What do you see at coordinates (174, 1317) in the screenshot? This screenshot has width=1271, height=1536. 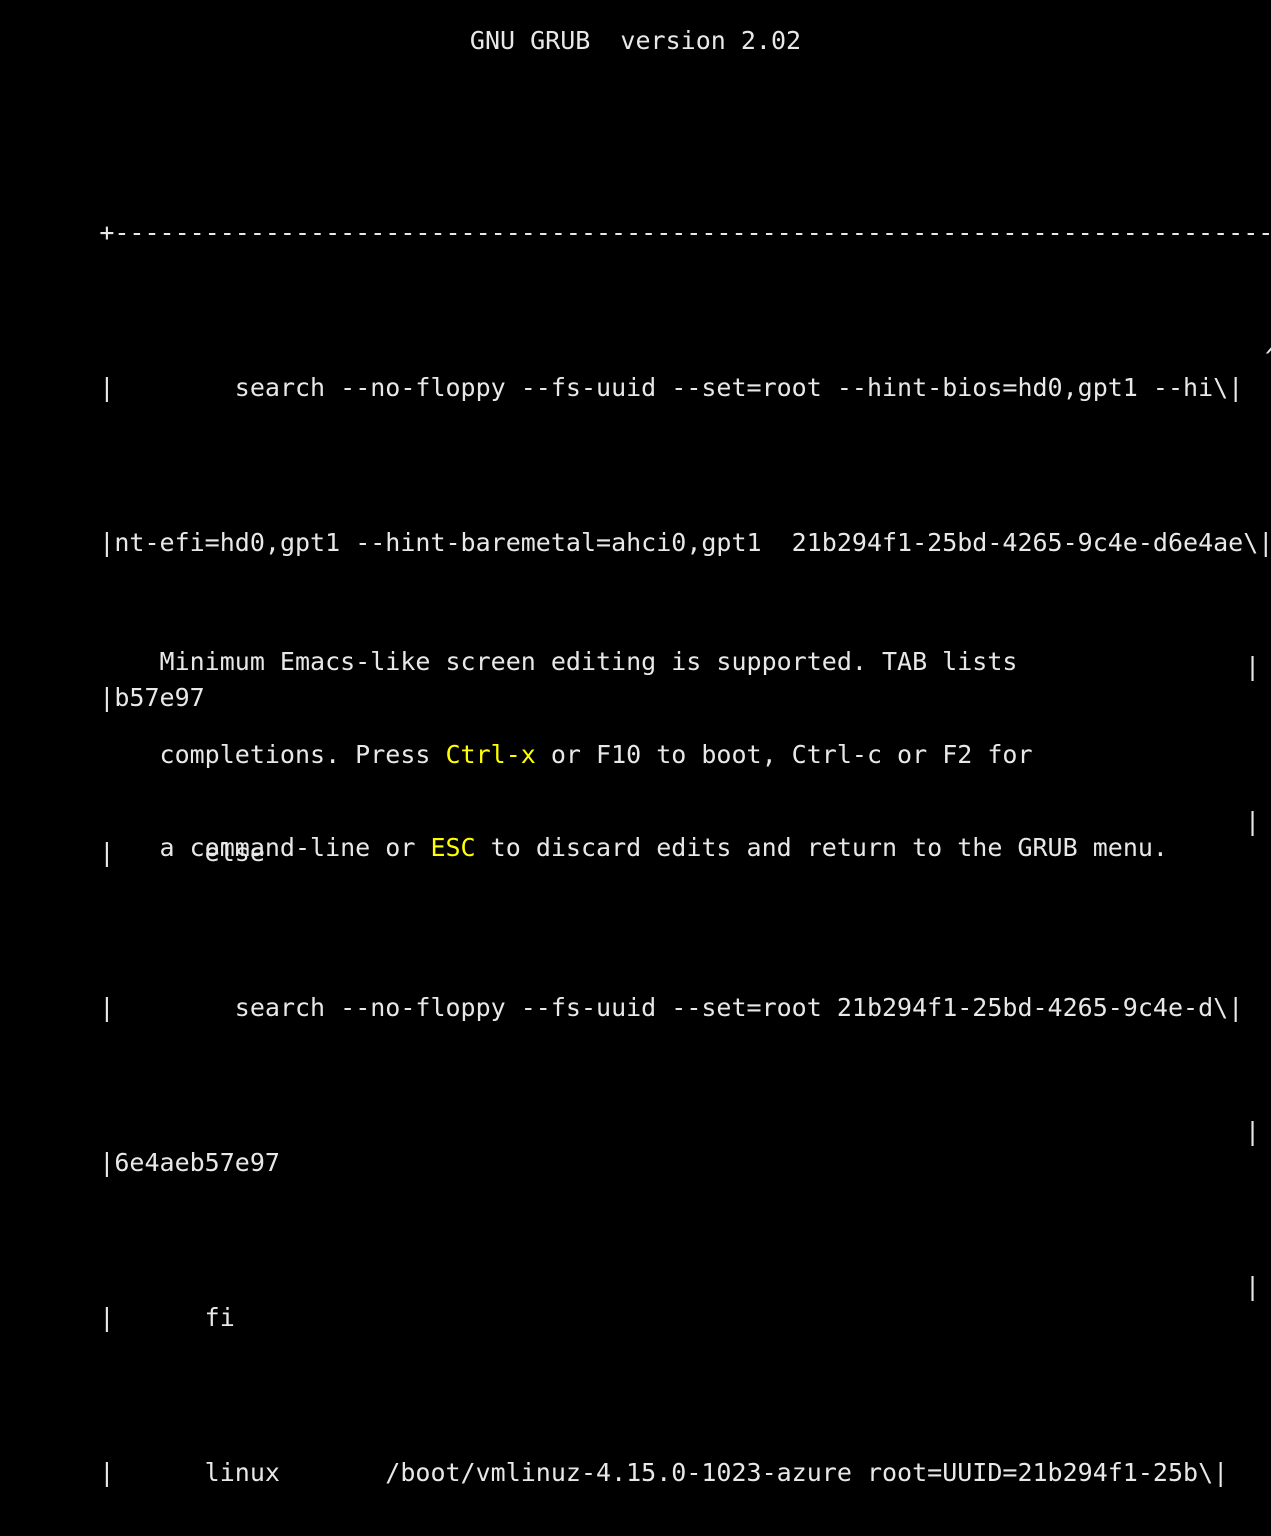 I see `edit-line-7-text: fi` at bounding box center [174, 1317].